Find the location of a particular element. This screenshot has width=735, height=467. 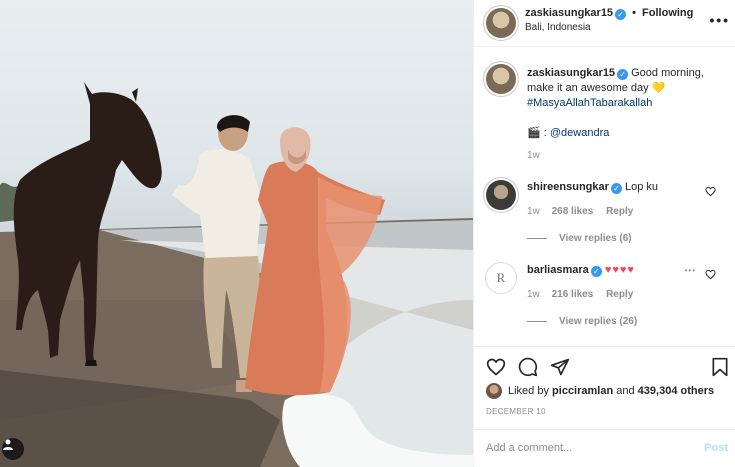

comment-avatar: R is located at coordinates (501, 278).